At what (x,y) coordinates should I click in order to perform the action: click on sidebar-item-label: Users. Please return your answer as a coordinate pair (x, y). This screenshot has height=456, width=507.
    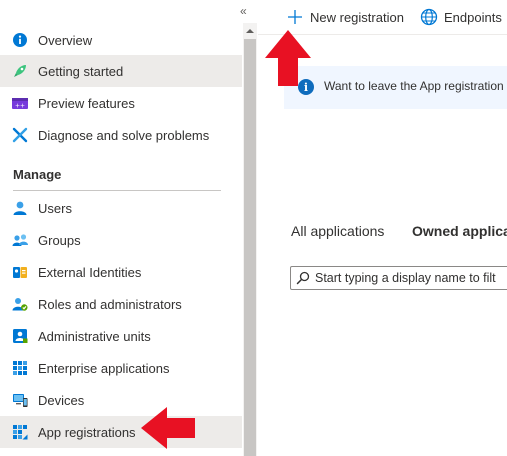
    Looking at the image, I should click on (55, 208).